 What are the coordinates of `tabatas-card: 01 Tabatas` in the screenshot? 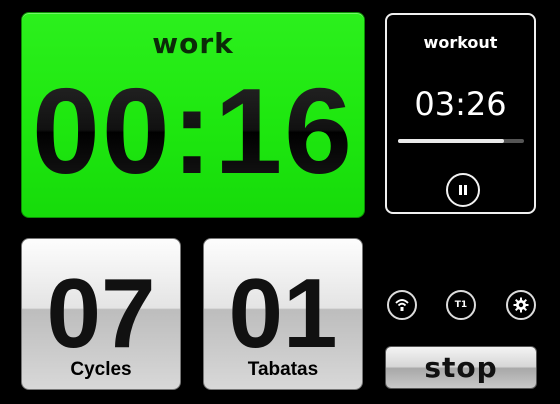 It's located at (283, 314).